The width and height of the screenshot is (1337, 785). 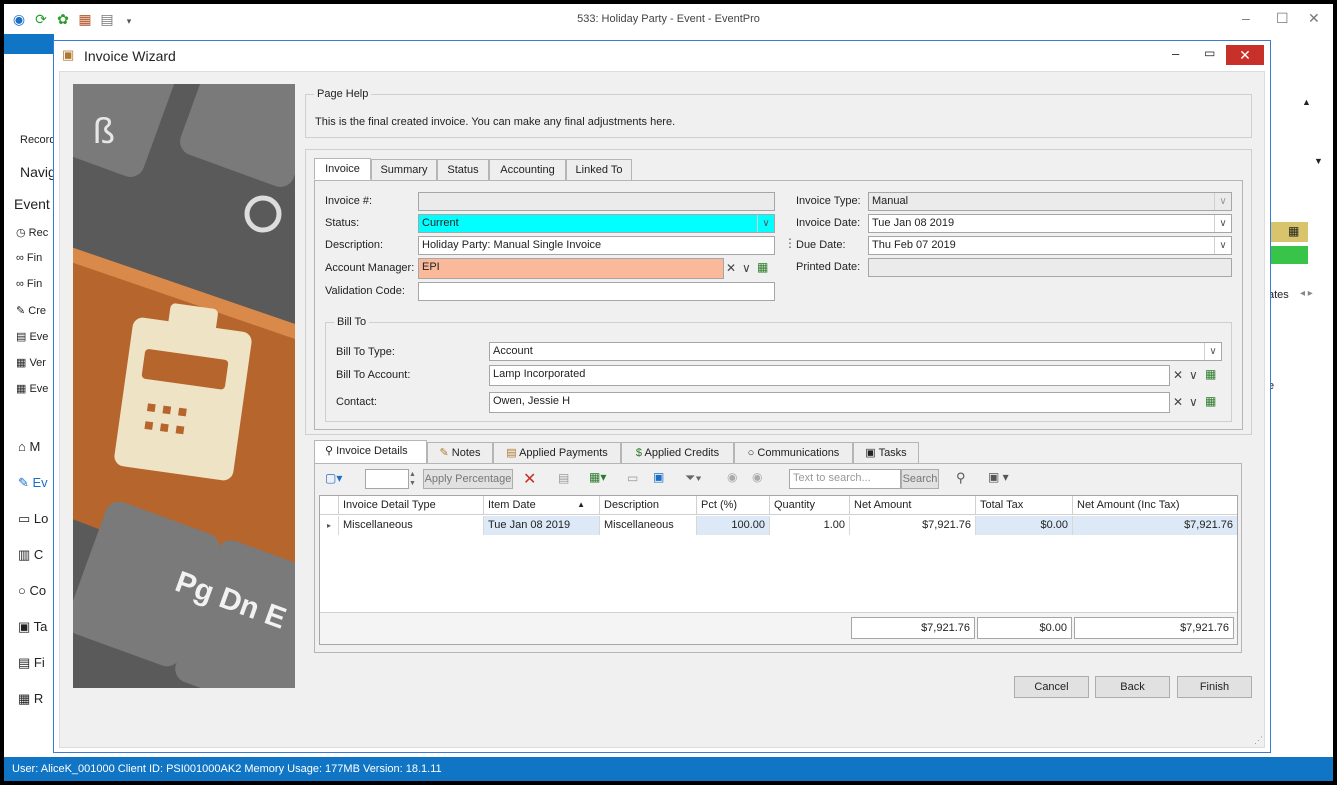 I want to click on tab-label: ates, so click(x=1278, y=295).